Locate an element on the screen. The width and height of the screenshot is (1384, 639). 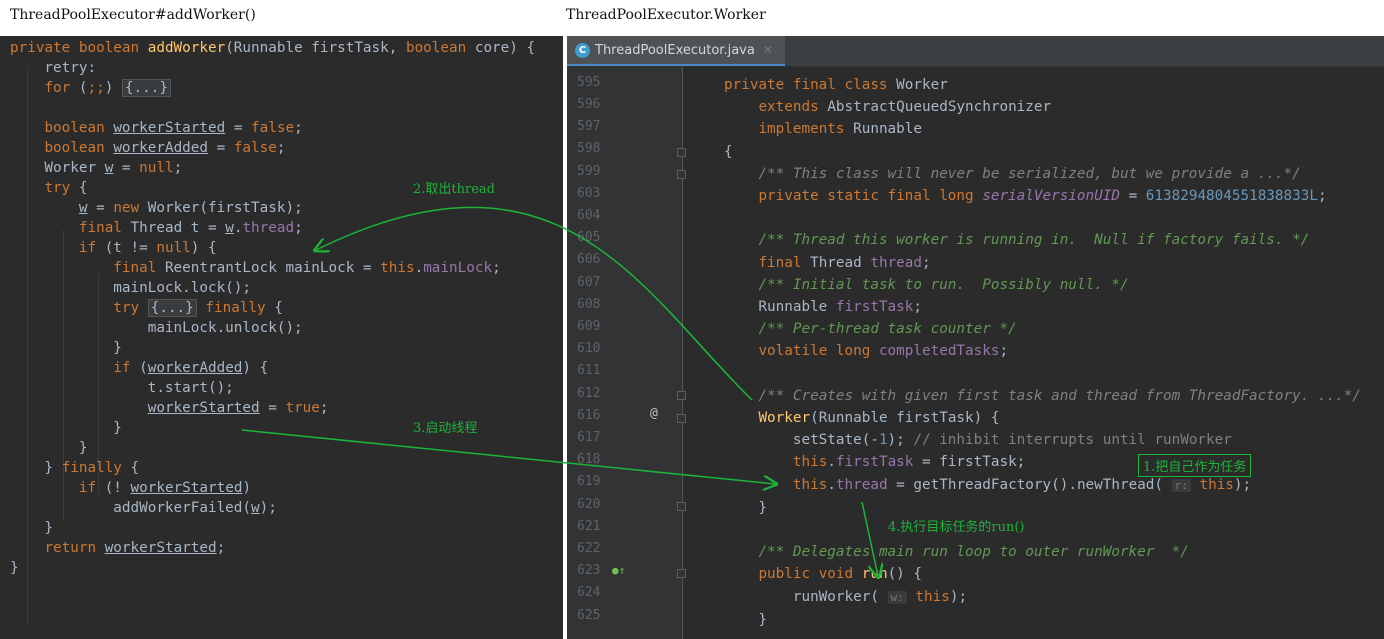
line-number: 621 is located at coordinates (589, 526).